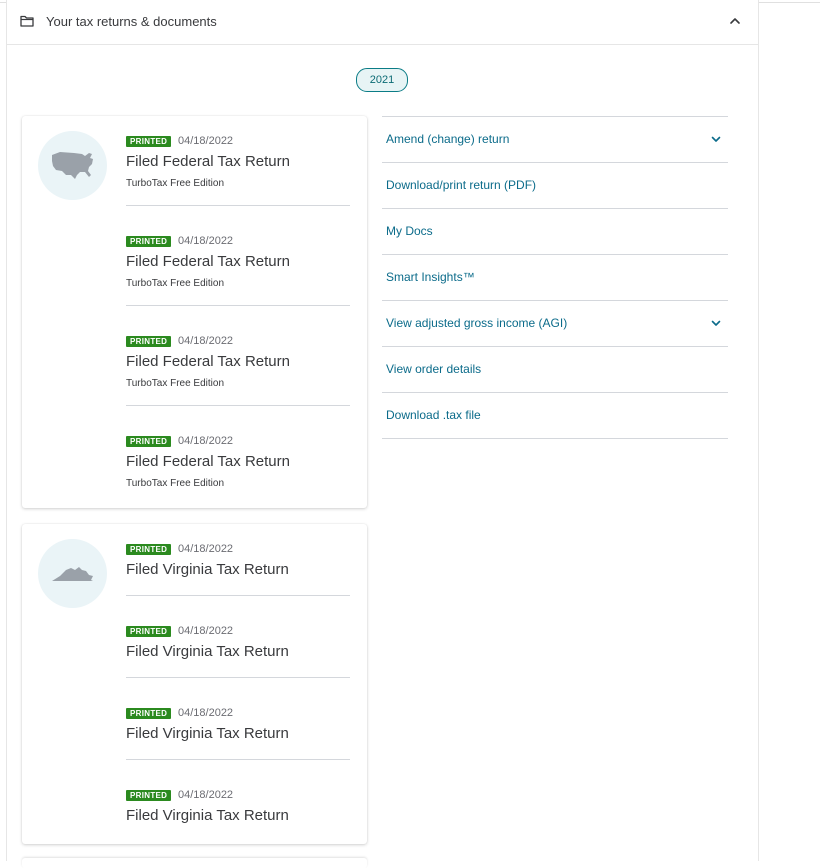 Image resolution: width=820 pixels, height=868 pixels. I want to click on link-label: My Docs, so click(409, 231).